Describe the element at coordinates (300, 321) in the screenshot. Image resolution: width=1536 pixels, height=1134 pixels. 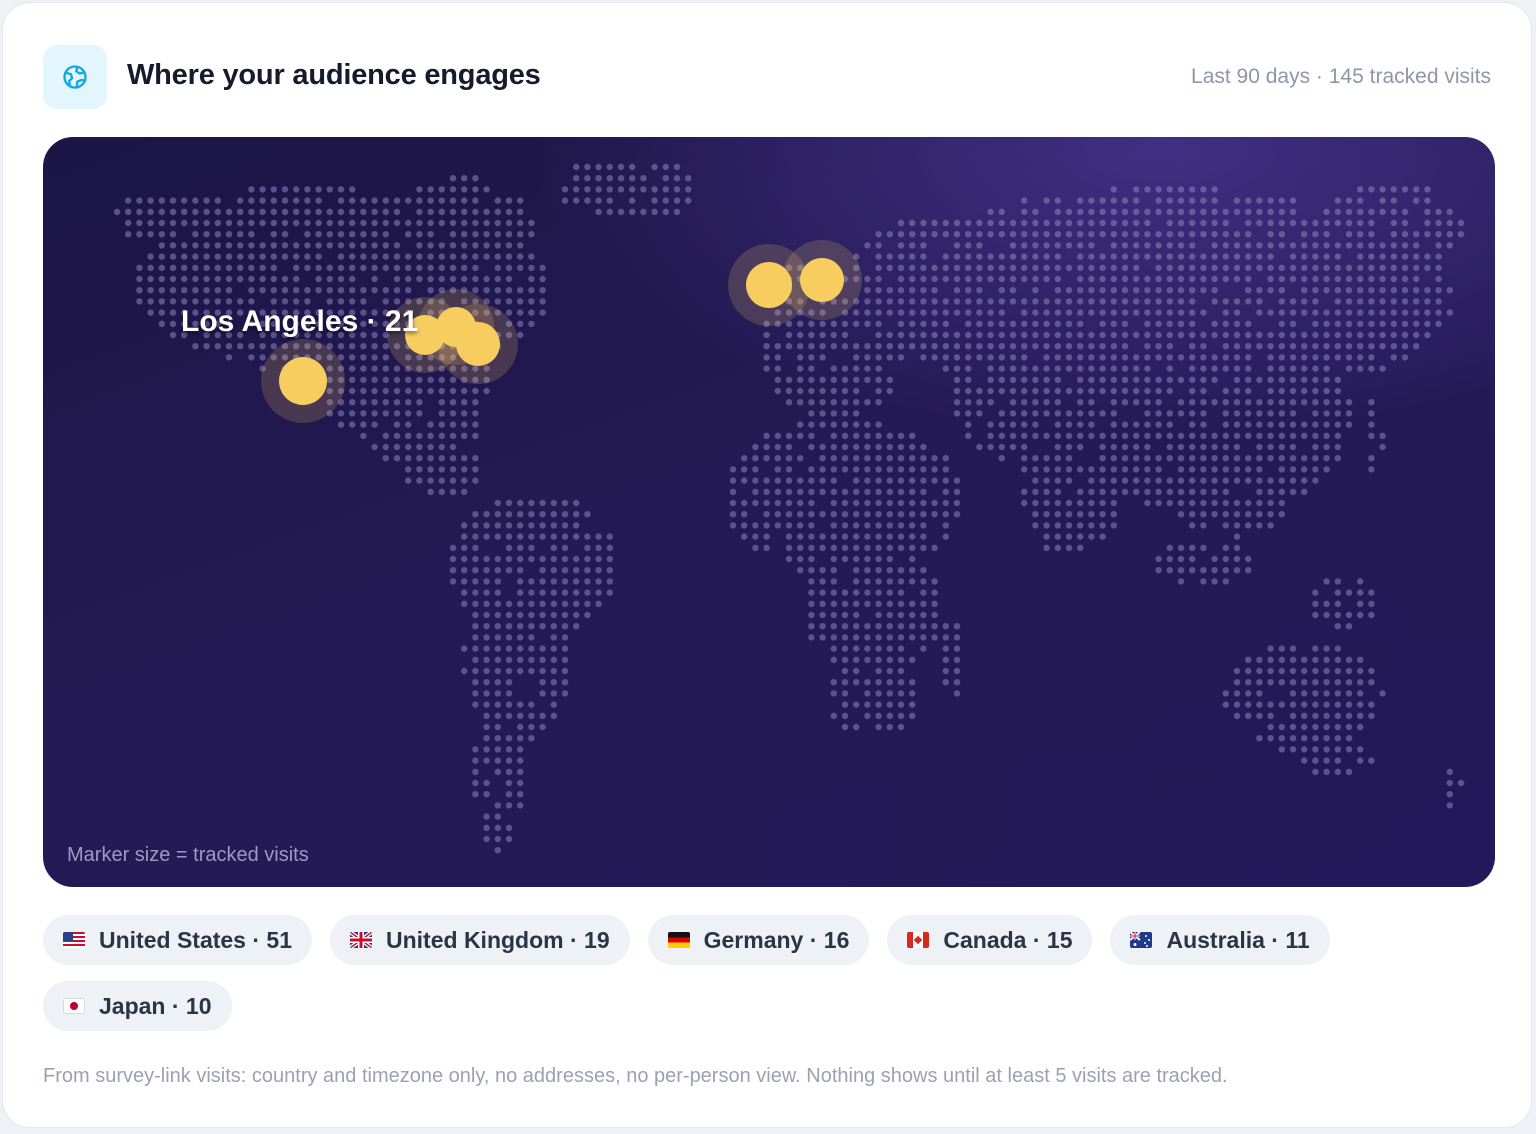
I see `highlighted-marker-label: Los Angeles · 21` at that location.